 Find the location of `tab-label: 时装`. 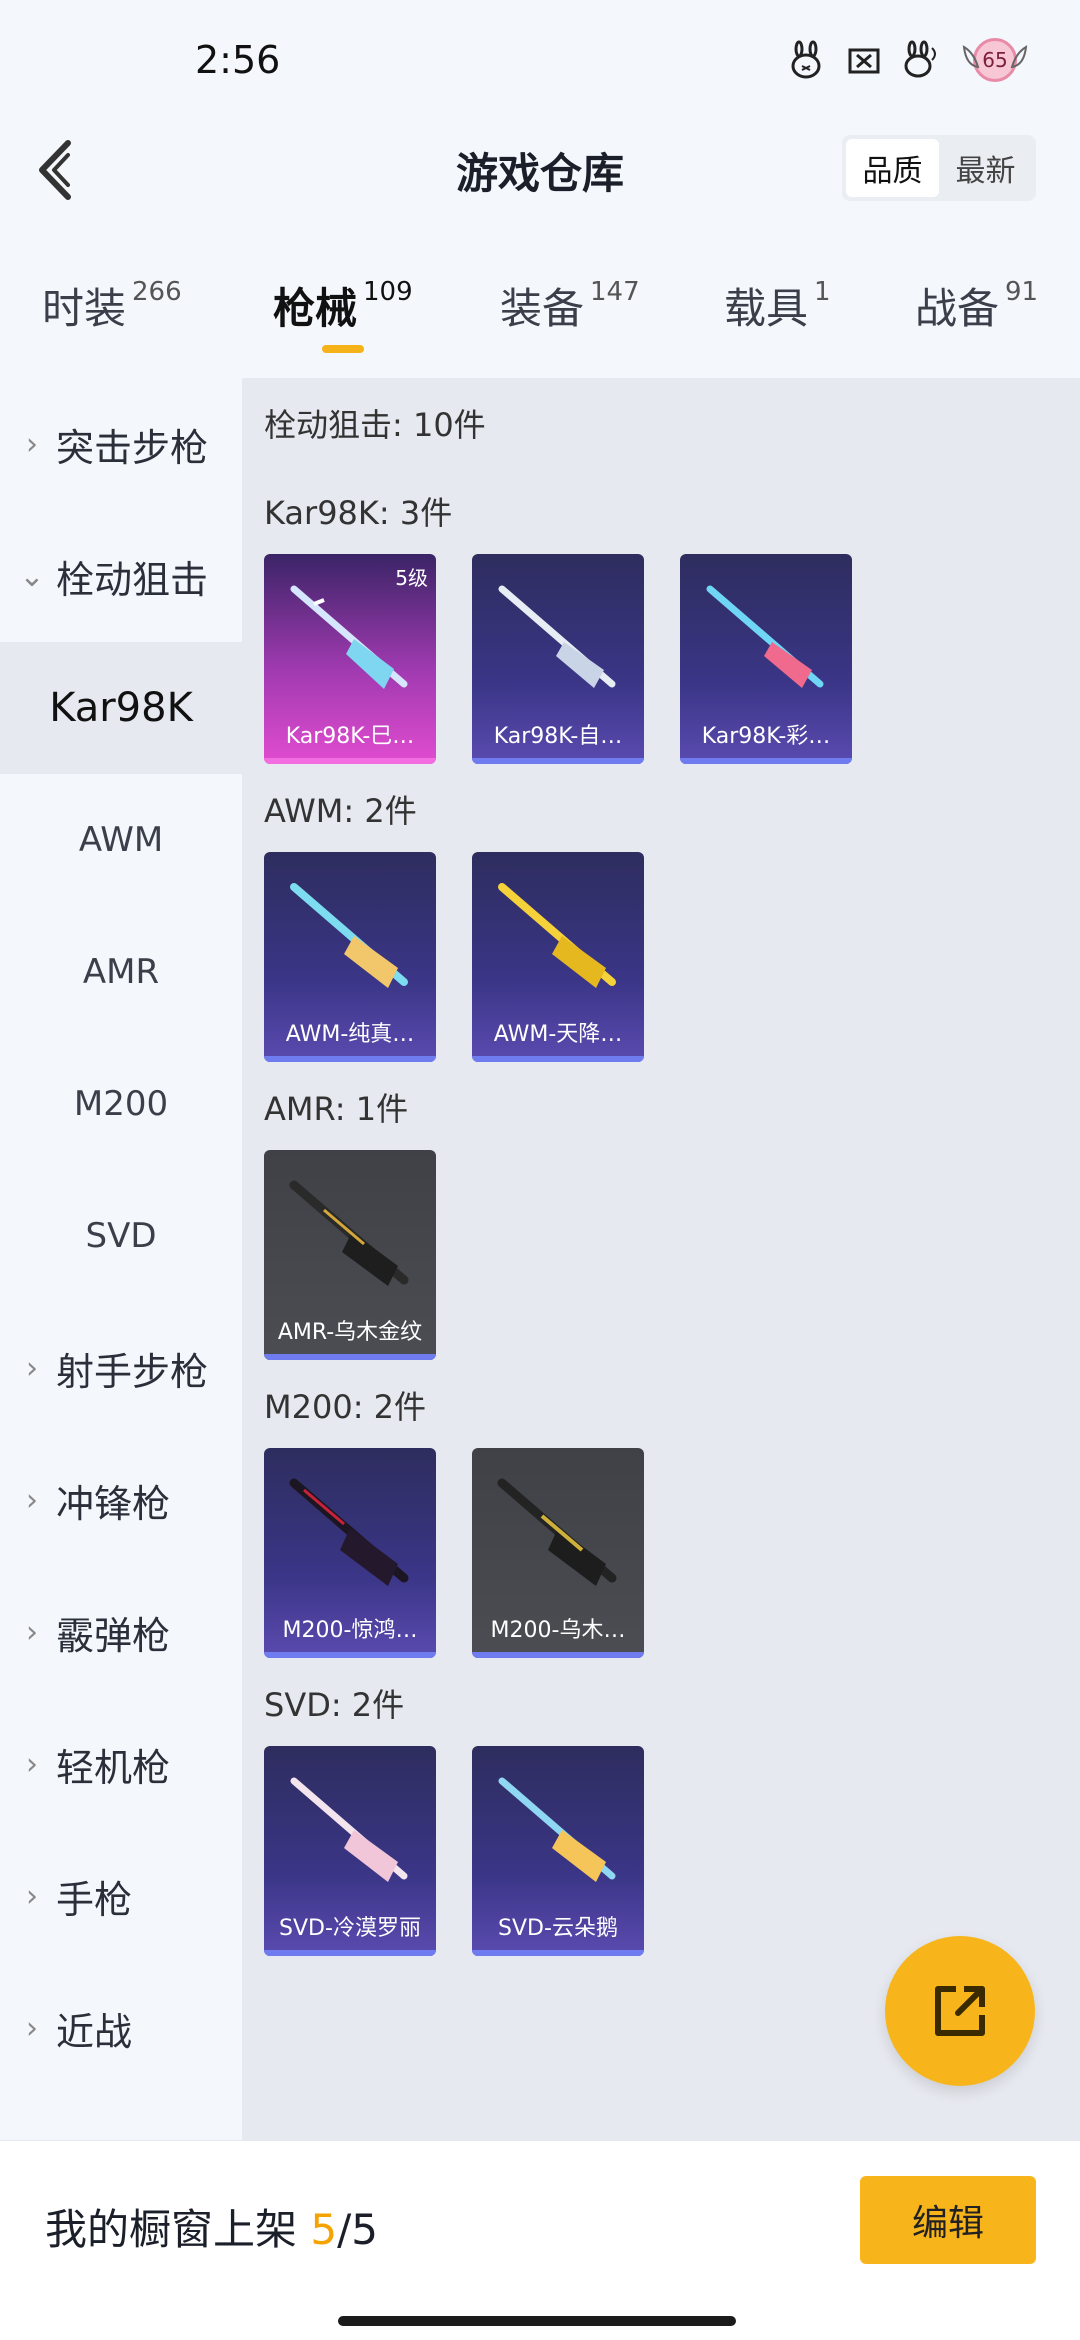

tab-label: 时装 is located at coordinates (84, 308).